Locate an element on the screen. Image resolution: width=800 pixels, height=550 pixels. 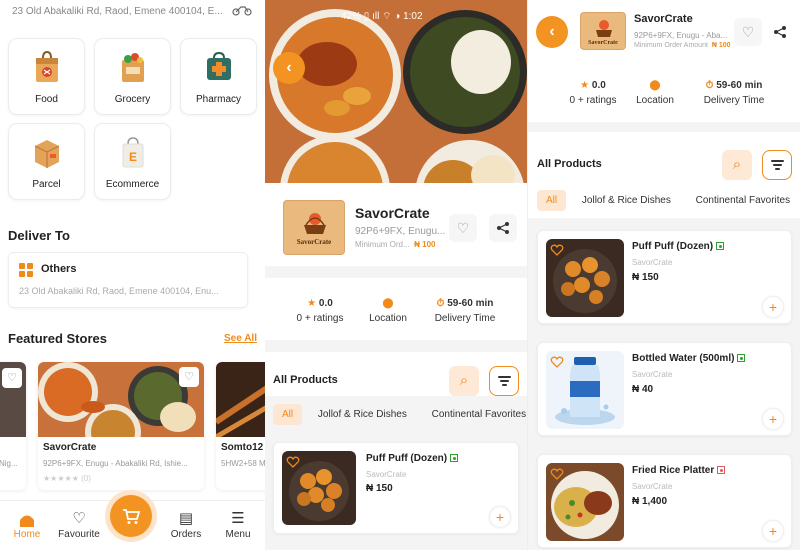
category-food: Food is located at coordinates (46, 76).